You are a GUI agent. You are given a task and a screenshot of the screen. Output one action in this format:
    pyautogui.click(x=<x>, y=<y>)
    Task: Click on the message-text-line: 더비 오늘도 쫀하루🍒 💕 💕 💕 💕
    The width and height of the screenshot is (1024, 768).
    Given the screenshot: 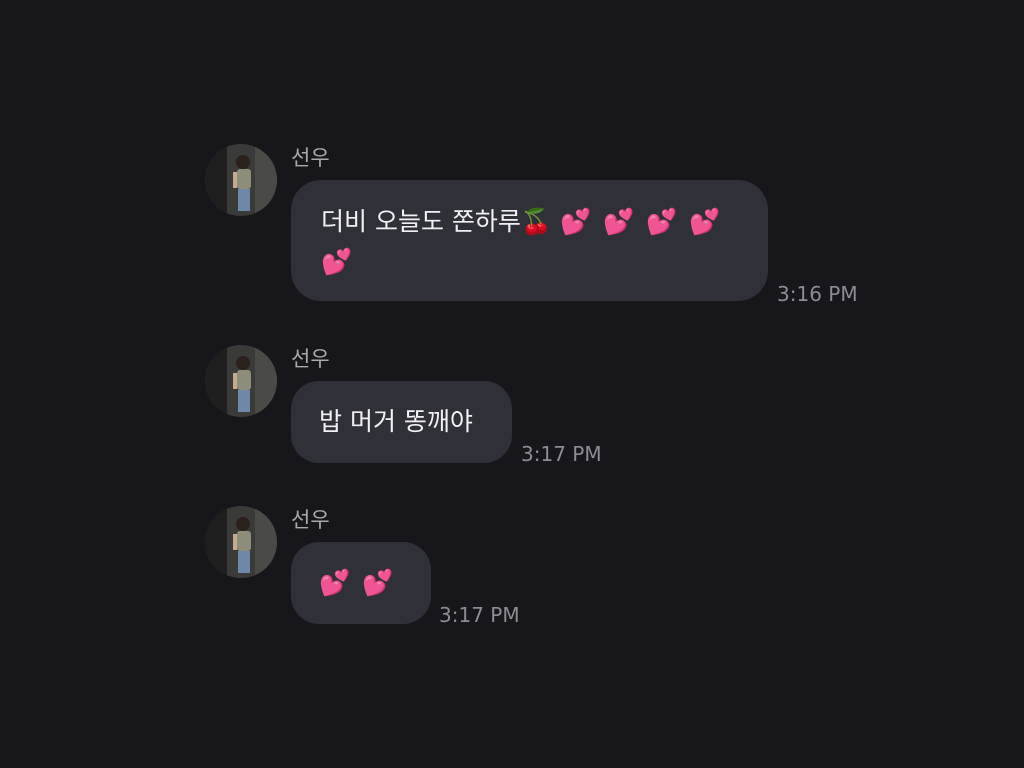 What is the action you would take?
    pyautogui.click(x=529, y=222)
    